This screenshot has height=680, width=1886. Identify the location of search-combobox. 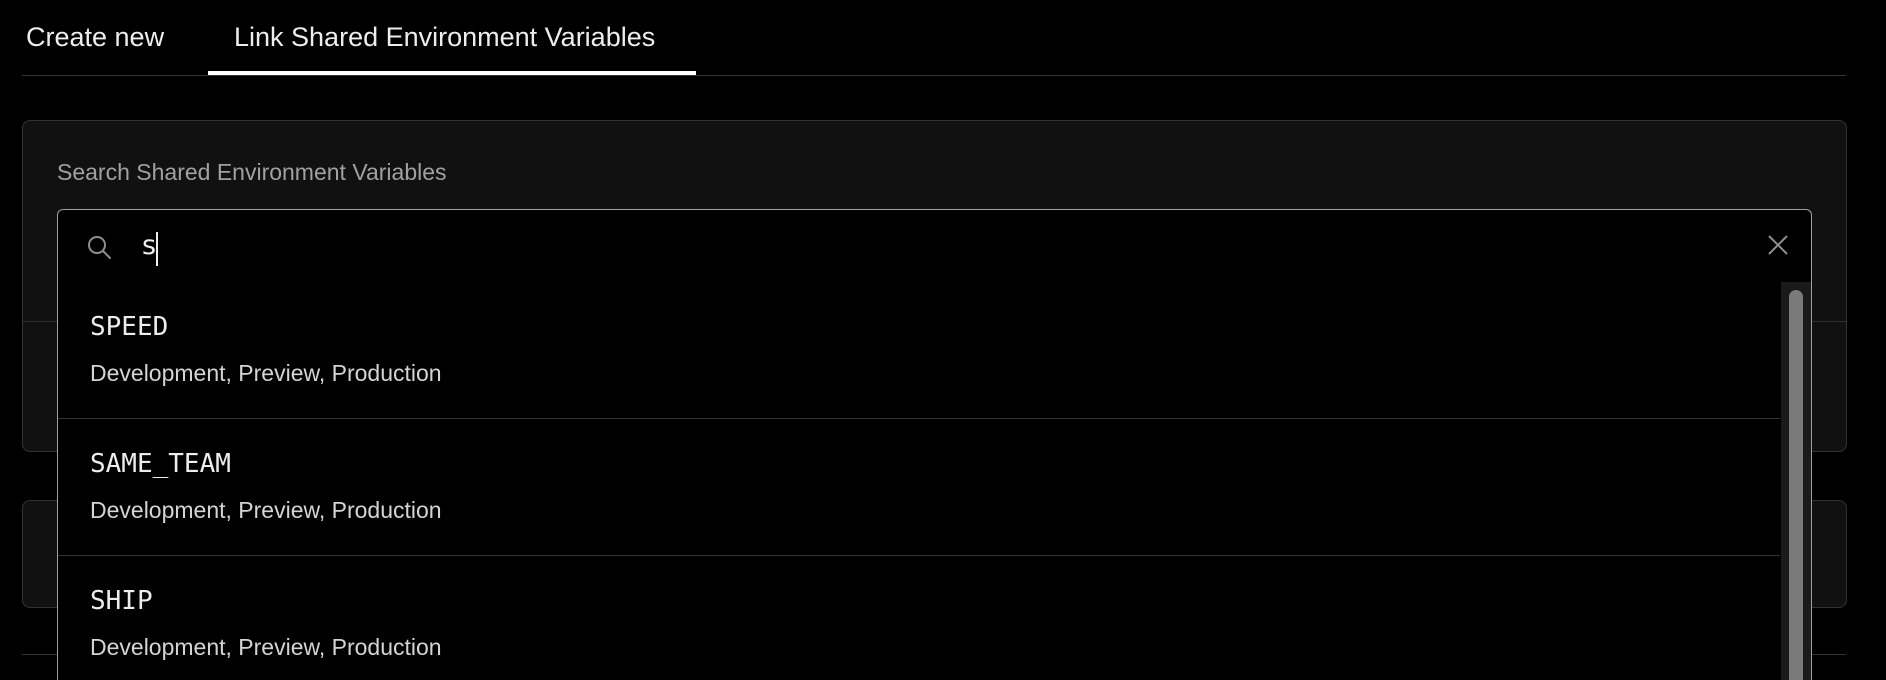
(934, 246).